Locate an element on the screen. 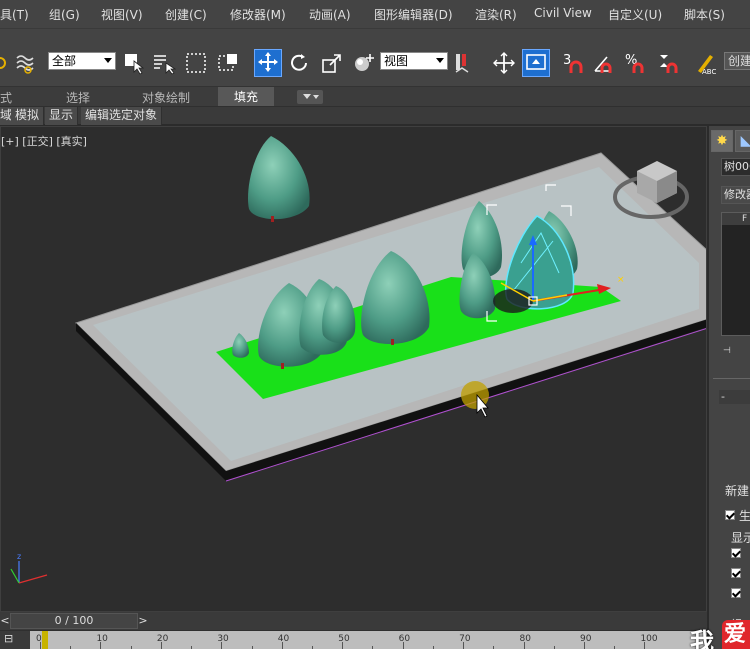  create-tab-icon: ✸ is located at coordinates (722, 141).